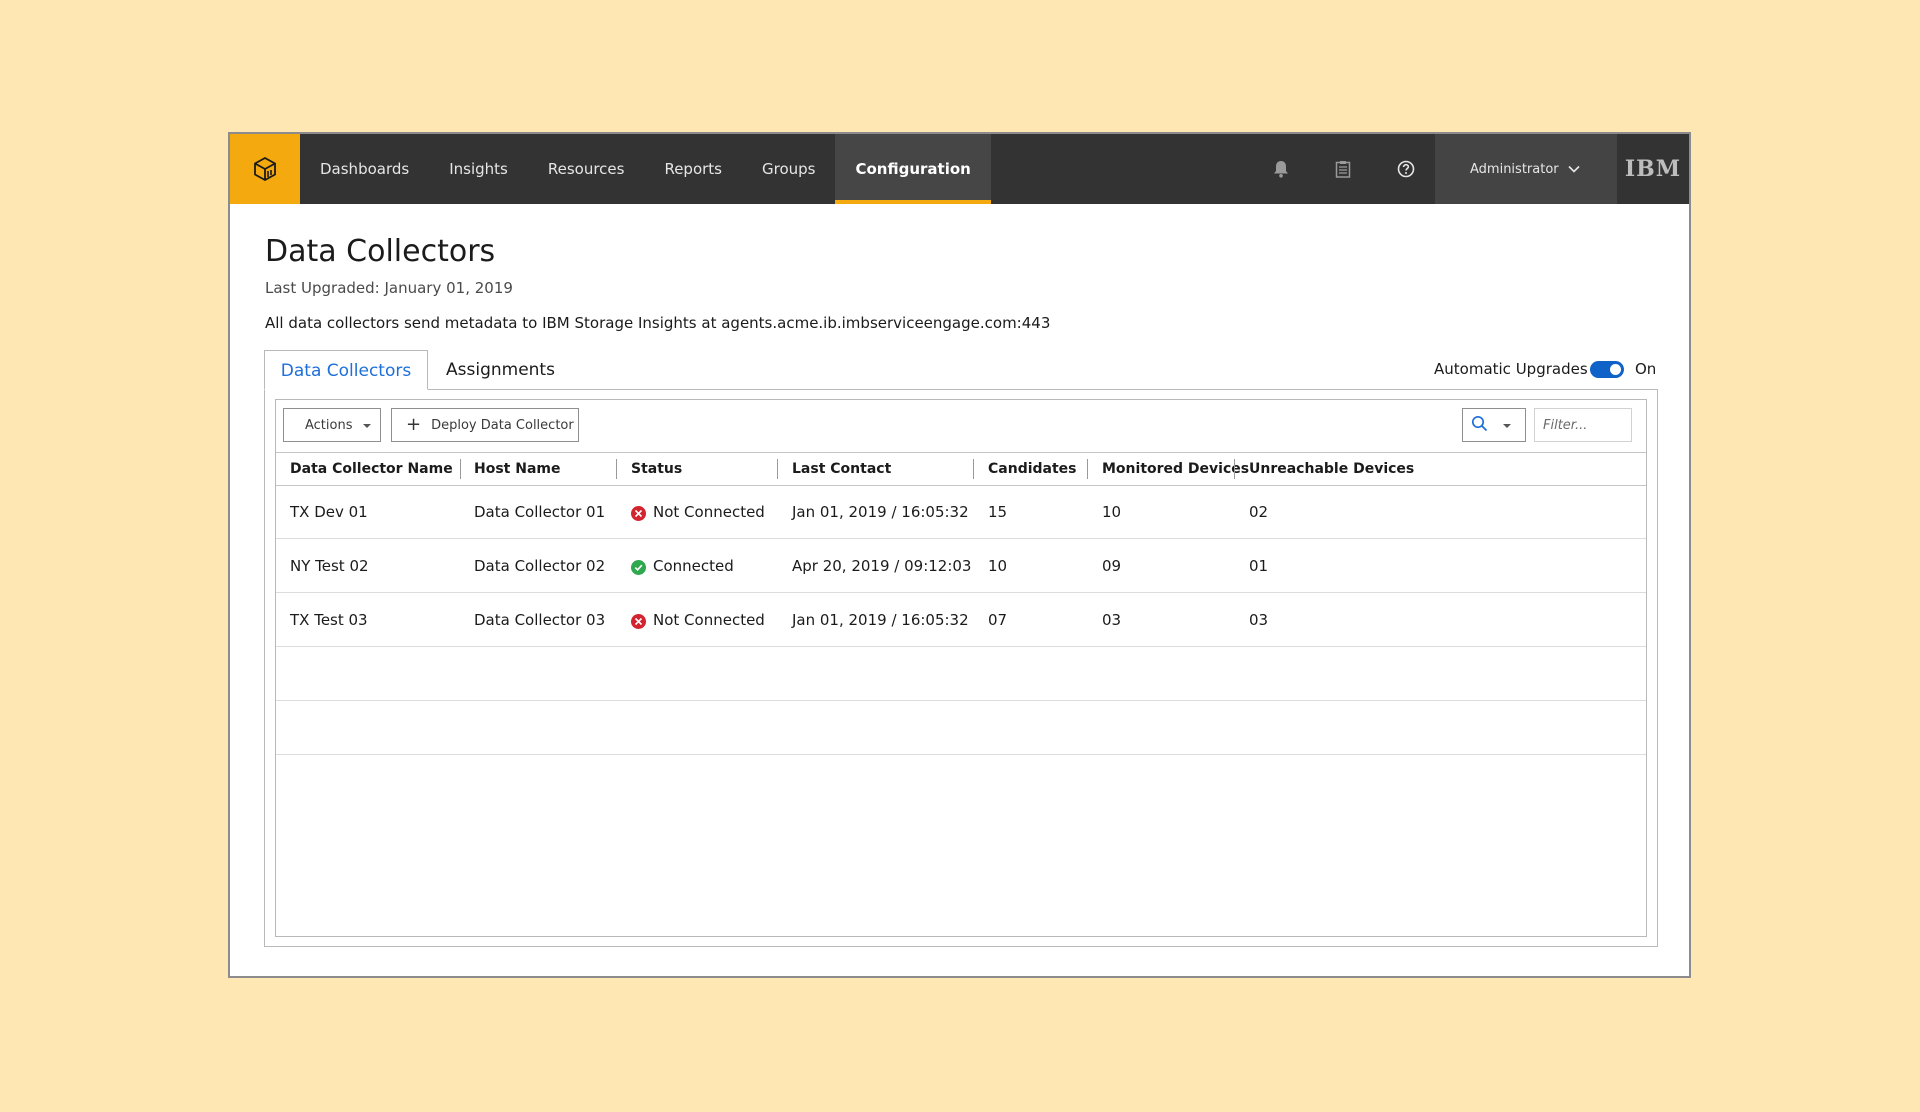 This screenshot has height=1112, width=1920. Describe the element at coordinates (540, 620) in the screenshot. I see `cell-host: Data Collector 03` at that location.